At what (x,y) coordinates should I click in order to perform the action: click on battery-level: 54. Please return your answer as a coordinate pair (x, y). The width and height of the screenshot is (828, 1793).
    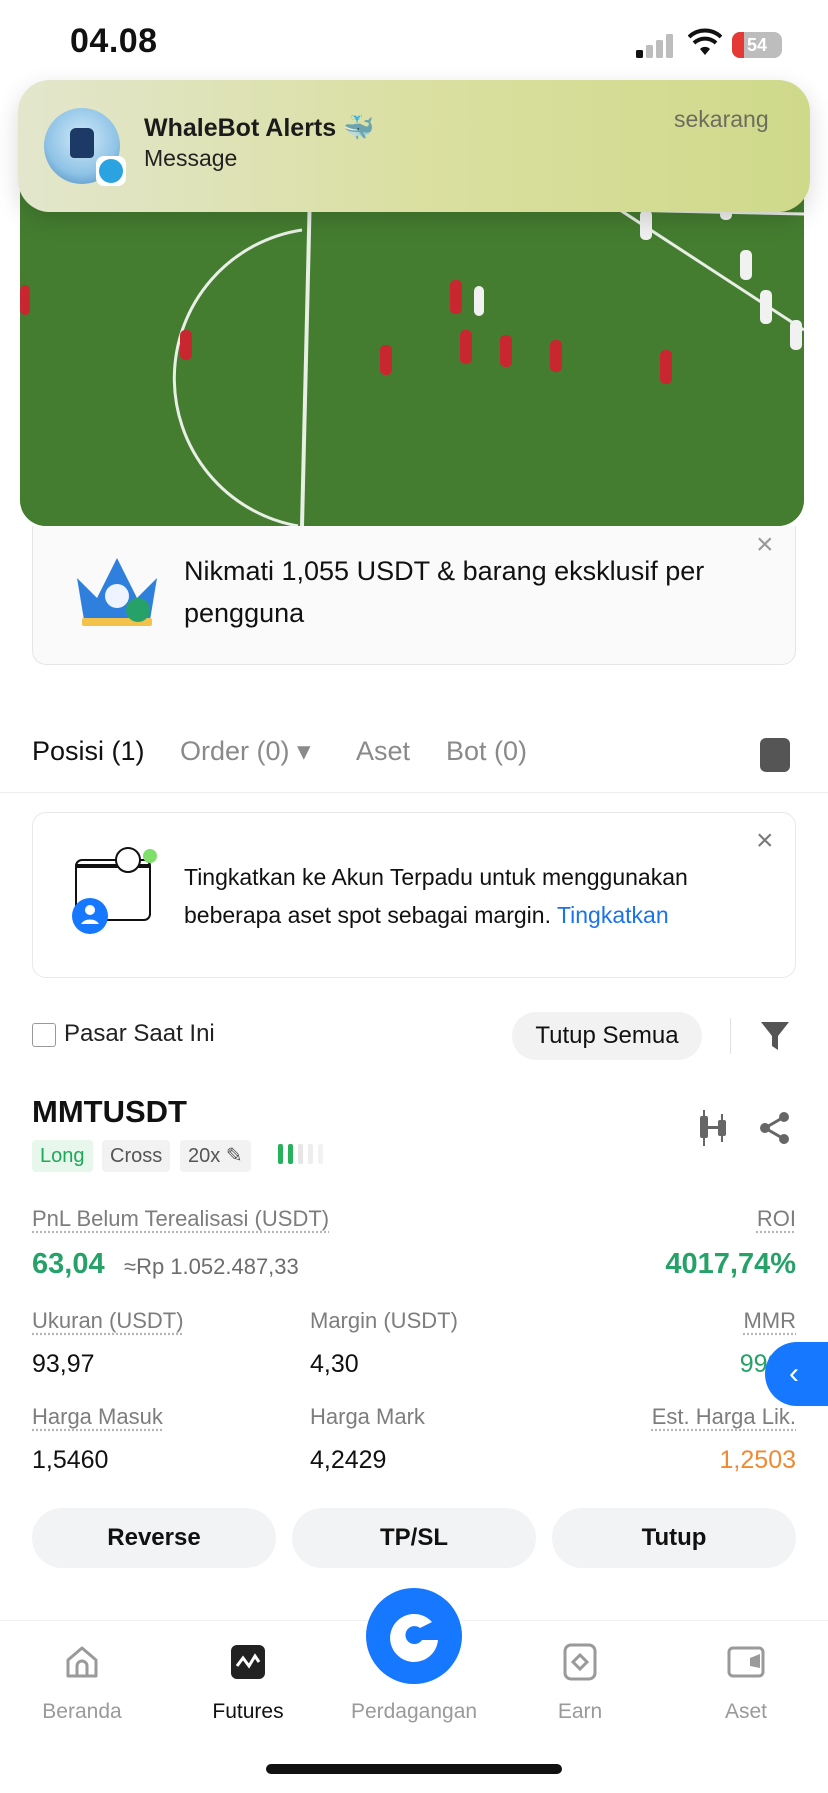
    Looking at the image, I should click on (757, 45).